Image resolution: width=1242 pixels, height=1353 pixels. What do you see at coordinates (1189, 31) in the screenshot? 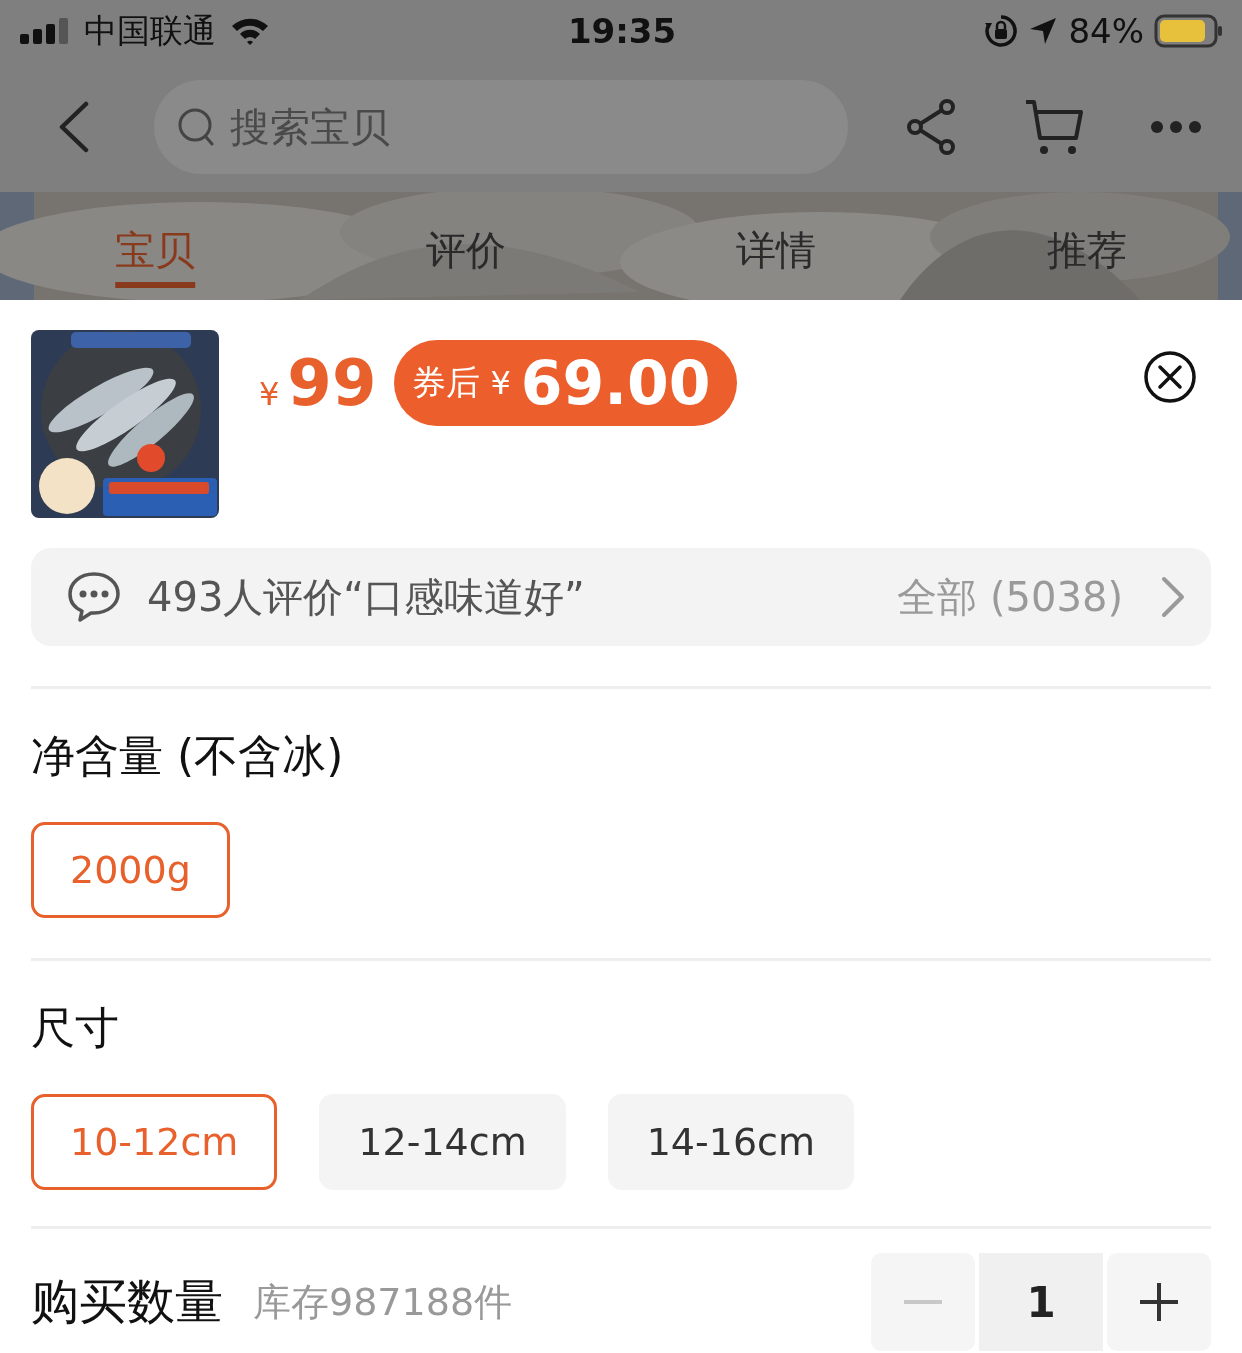
I see `battery-icon` at bounding box center [1189, 31].